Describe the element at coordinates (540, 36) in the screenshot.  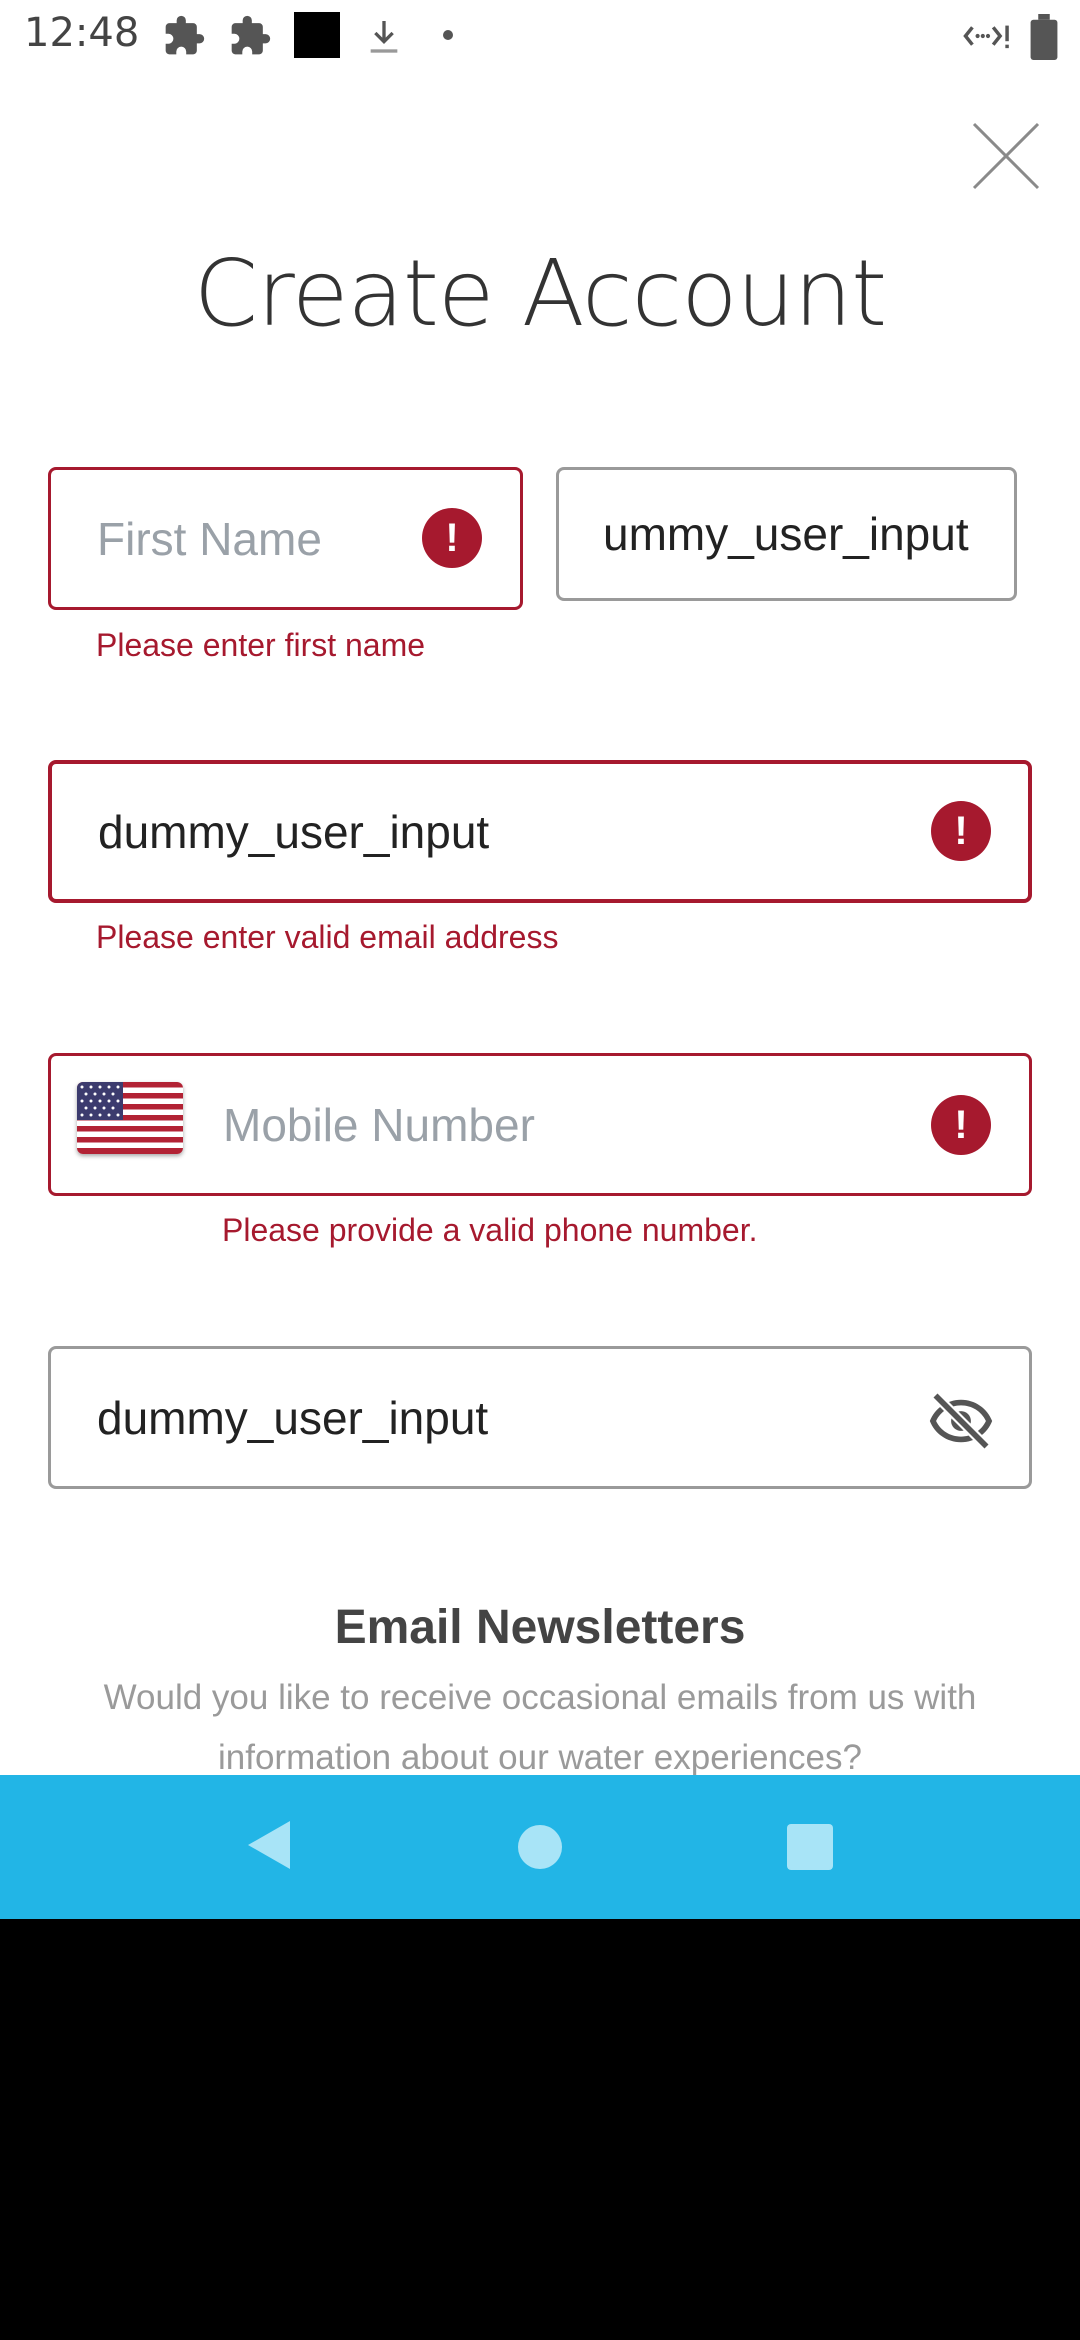
I see `status-bar: 12:48` at that location.